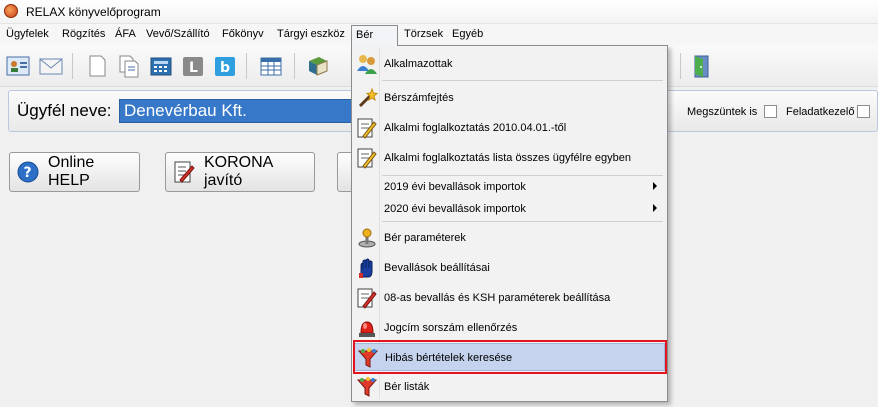 The image size is (878, 407). I want to click on menu-afa: ÁFA, so click(125, 35).